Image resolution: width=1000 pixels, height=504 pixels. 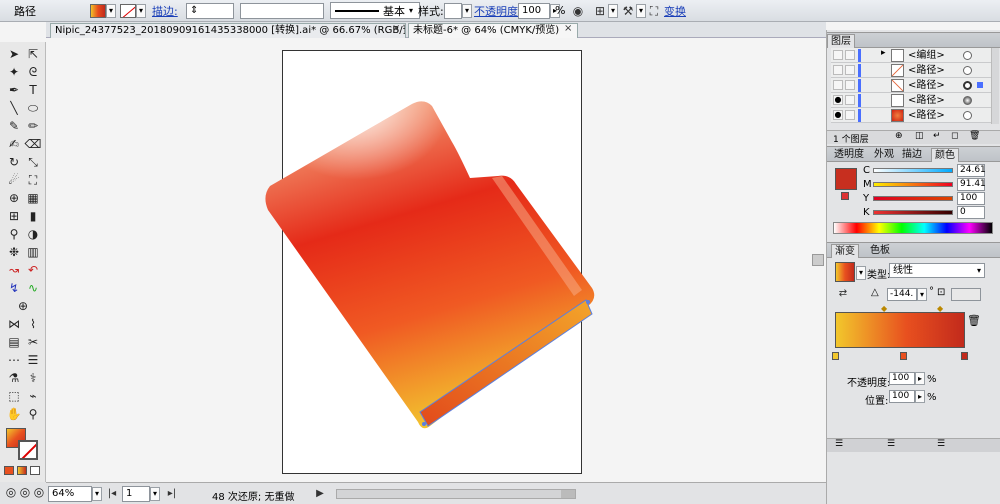 I want to click on type-tool-icon: T, so click(x=33, y=90).